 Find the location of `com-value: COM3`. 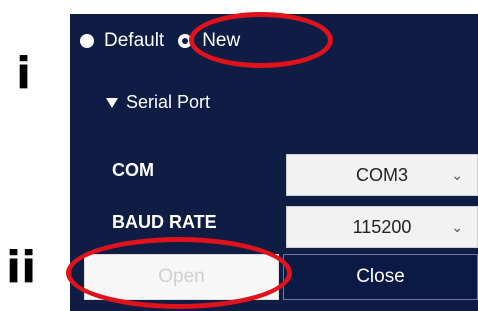

com-value: COM3 is located at coordinates (381, 174).